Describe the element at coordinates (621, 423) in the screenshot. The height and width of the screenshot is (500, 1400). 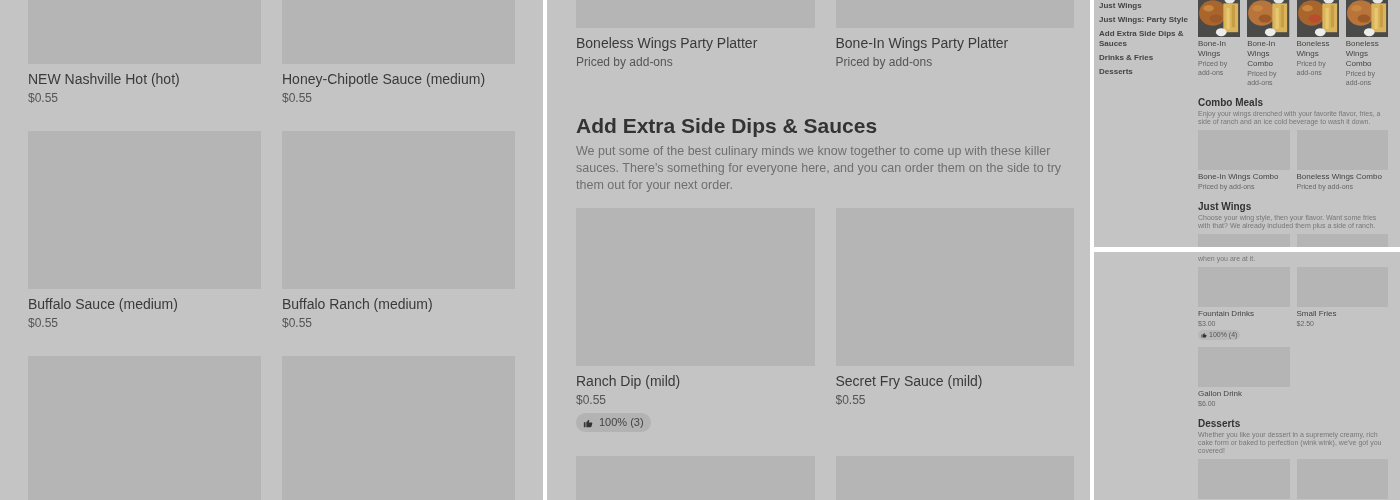
I see `rating-text: 100% (3)` at that location.